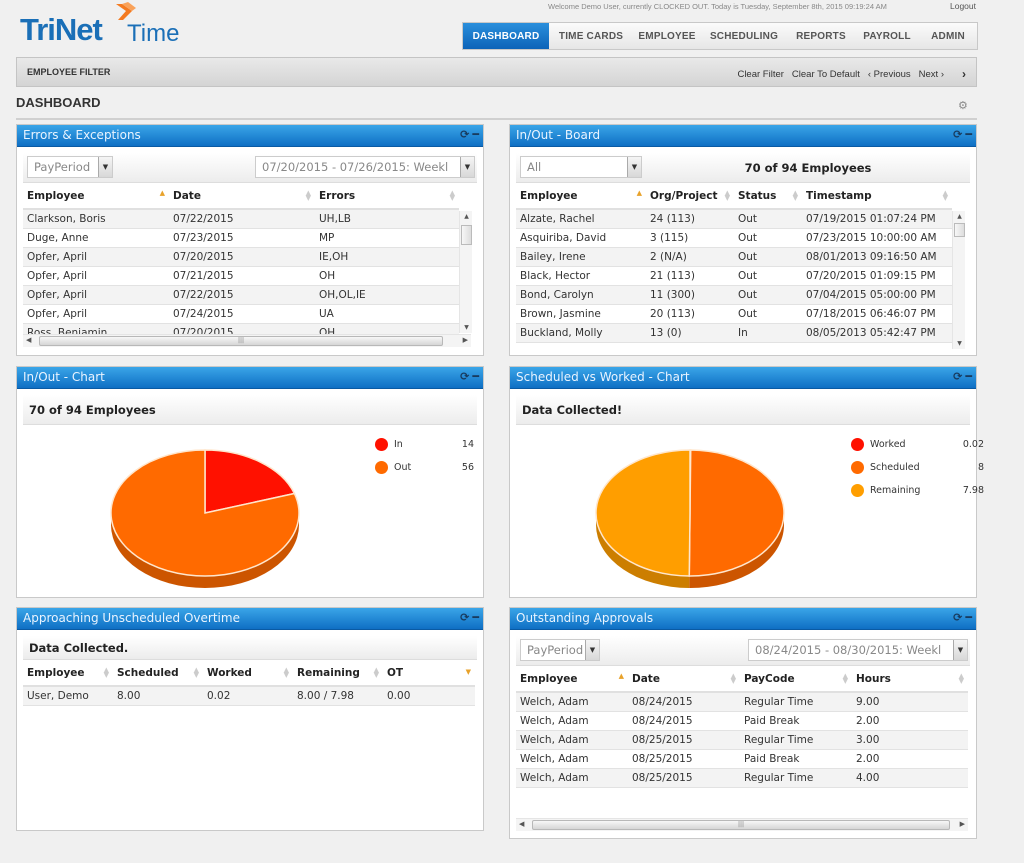 The image size is (1024, 863). What do you see at coordinates (877, 238) in the screenshot?
I see `table-cell: 07/23/2015 10:00:00 AM` at bounding box center [877, 238].